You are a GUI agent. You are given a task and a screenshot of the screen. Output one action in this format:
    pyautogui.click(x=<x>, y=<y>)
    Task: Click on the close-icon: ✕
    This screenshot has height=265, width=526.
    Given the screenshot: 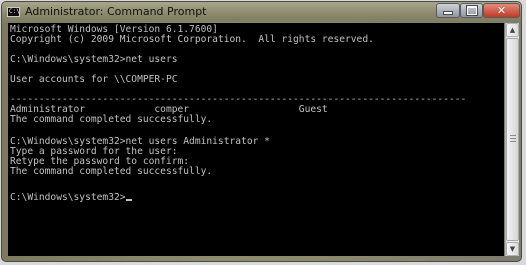 What is the action you would take?
    pyautogui.click(x=501, y=10)
    